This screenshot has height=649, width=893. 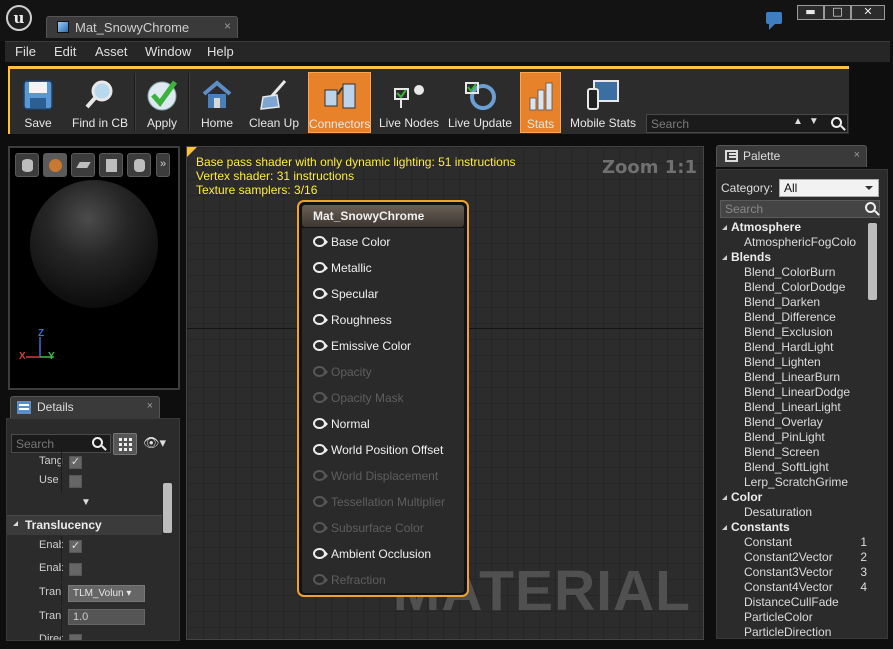 I want to click on menu-asset: Asset, so click(x=111, y=51).